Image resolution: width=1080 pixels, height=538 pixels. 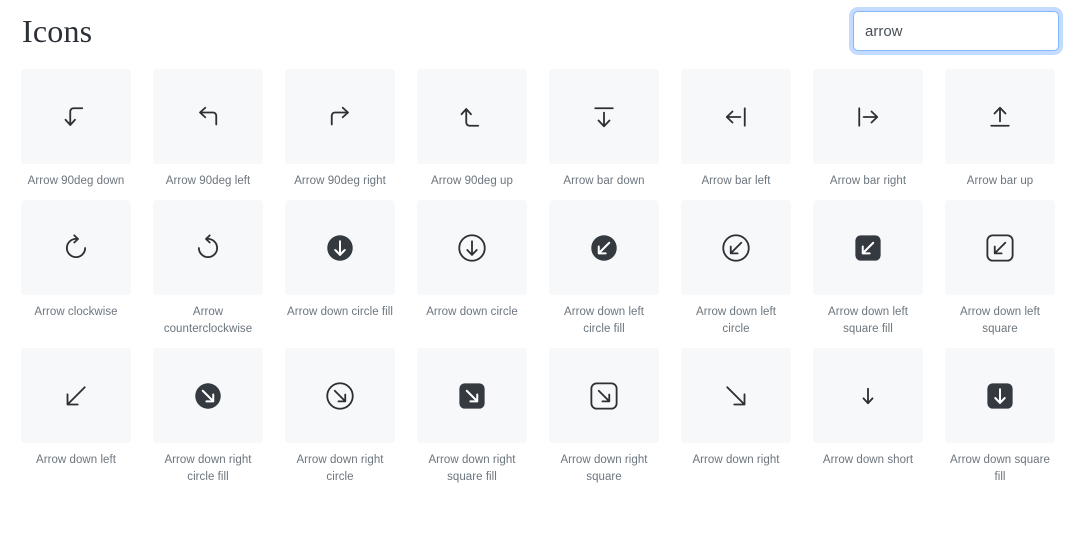 What do you see at coordinates (604, 116) in the screenshot?
I see `arrow-bar-down-icon` at bounding box center [604, 116].